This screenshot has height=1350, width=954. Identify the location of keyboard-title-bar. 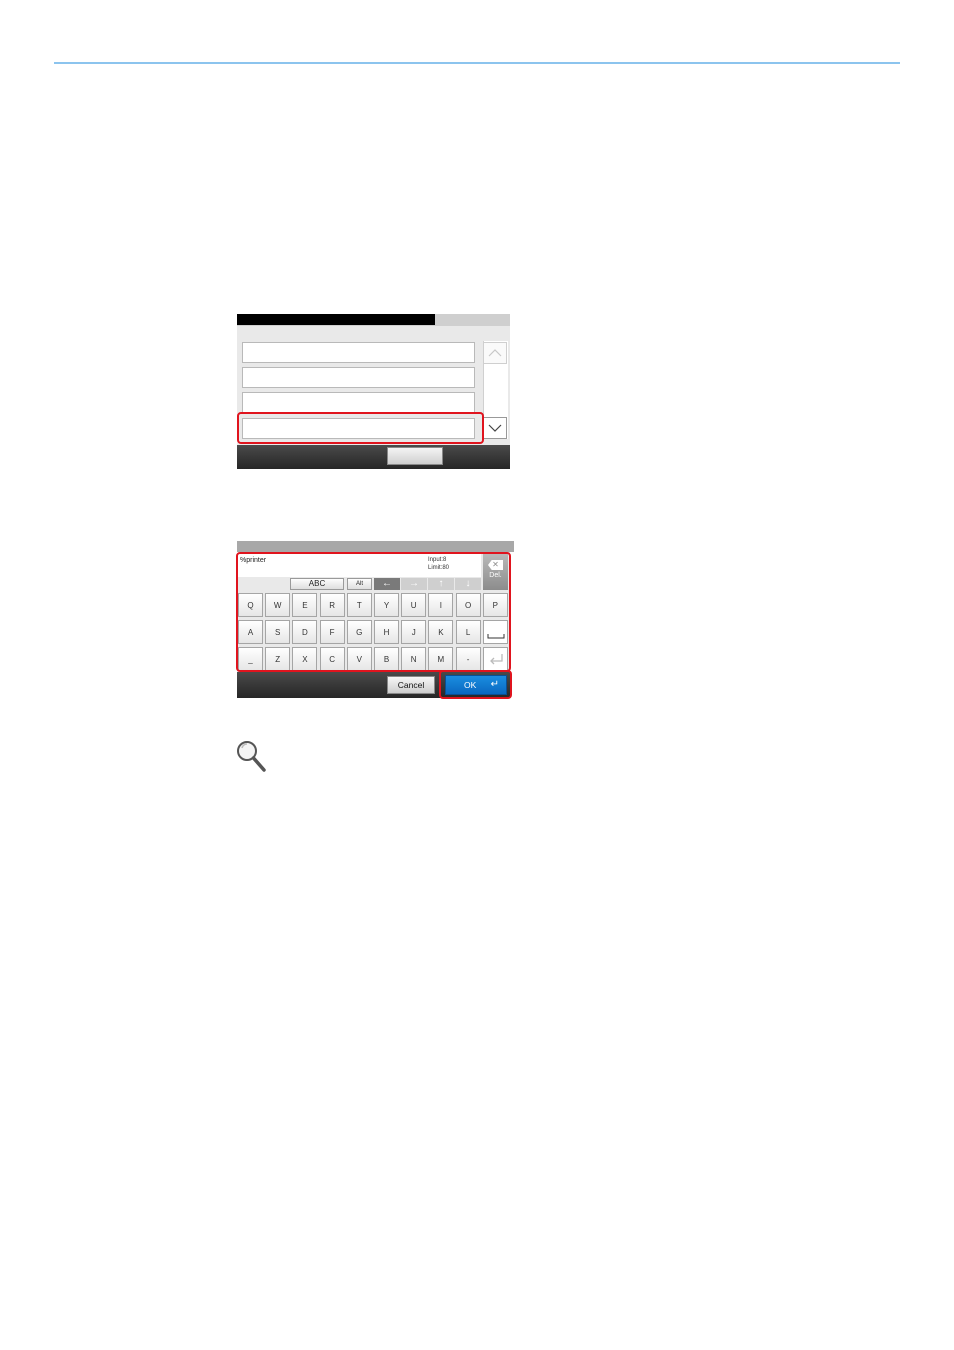
(375, 546).